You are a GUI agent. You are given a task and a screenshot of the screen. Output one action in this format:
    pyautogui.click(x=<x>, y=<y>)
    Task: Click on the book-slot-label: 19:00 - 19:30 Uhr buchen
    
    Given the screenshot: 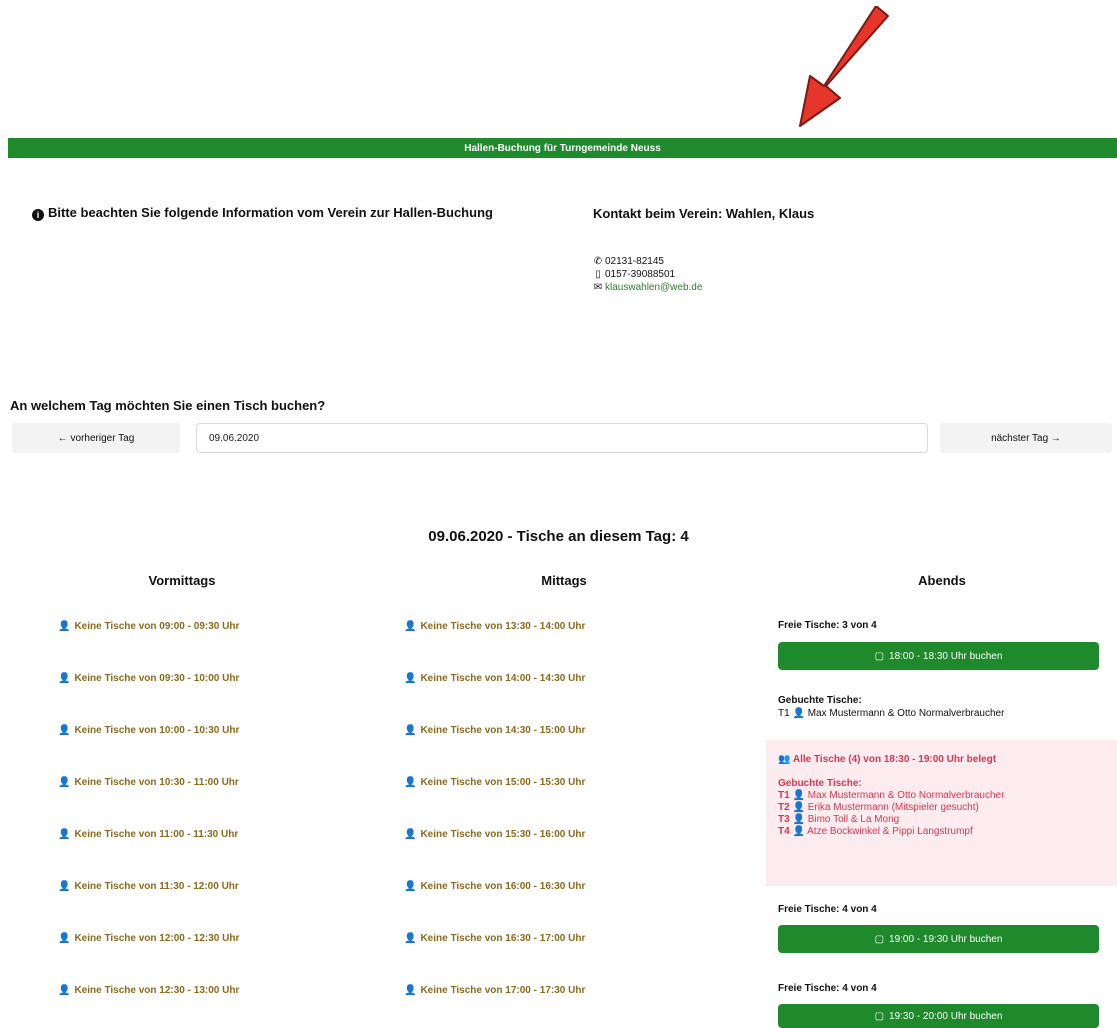 What is the action you would take?
    pyautogui.click(x=946, y=939)
    